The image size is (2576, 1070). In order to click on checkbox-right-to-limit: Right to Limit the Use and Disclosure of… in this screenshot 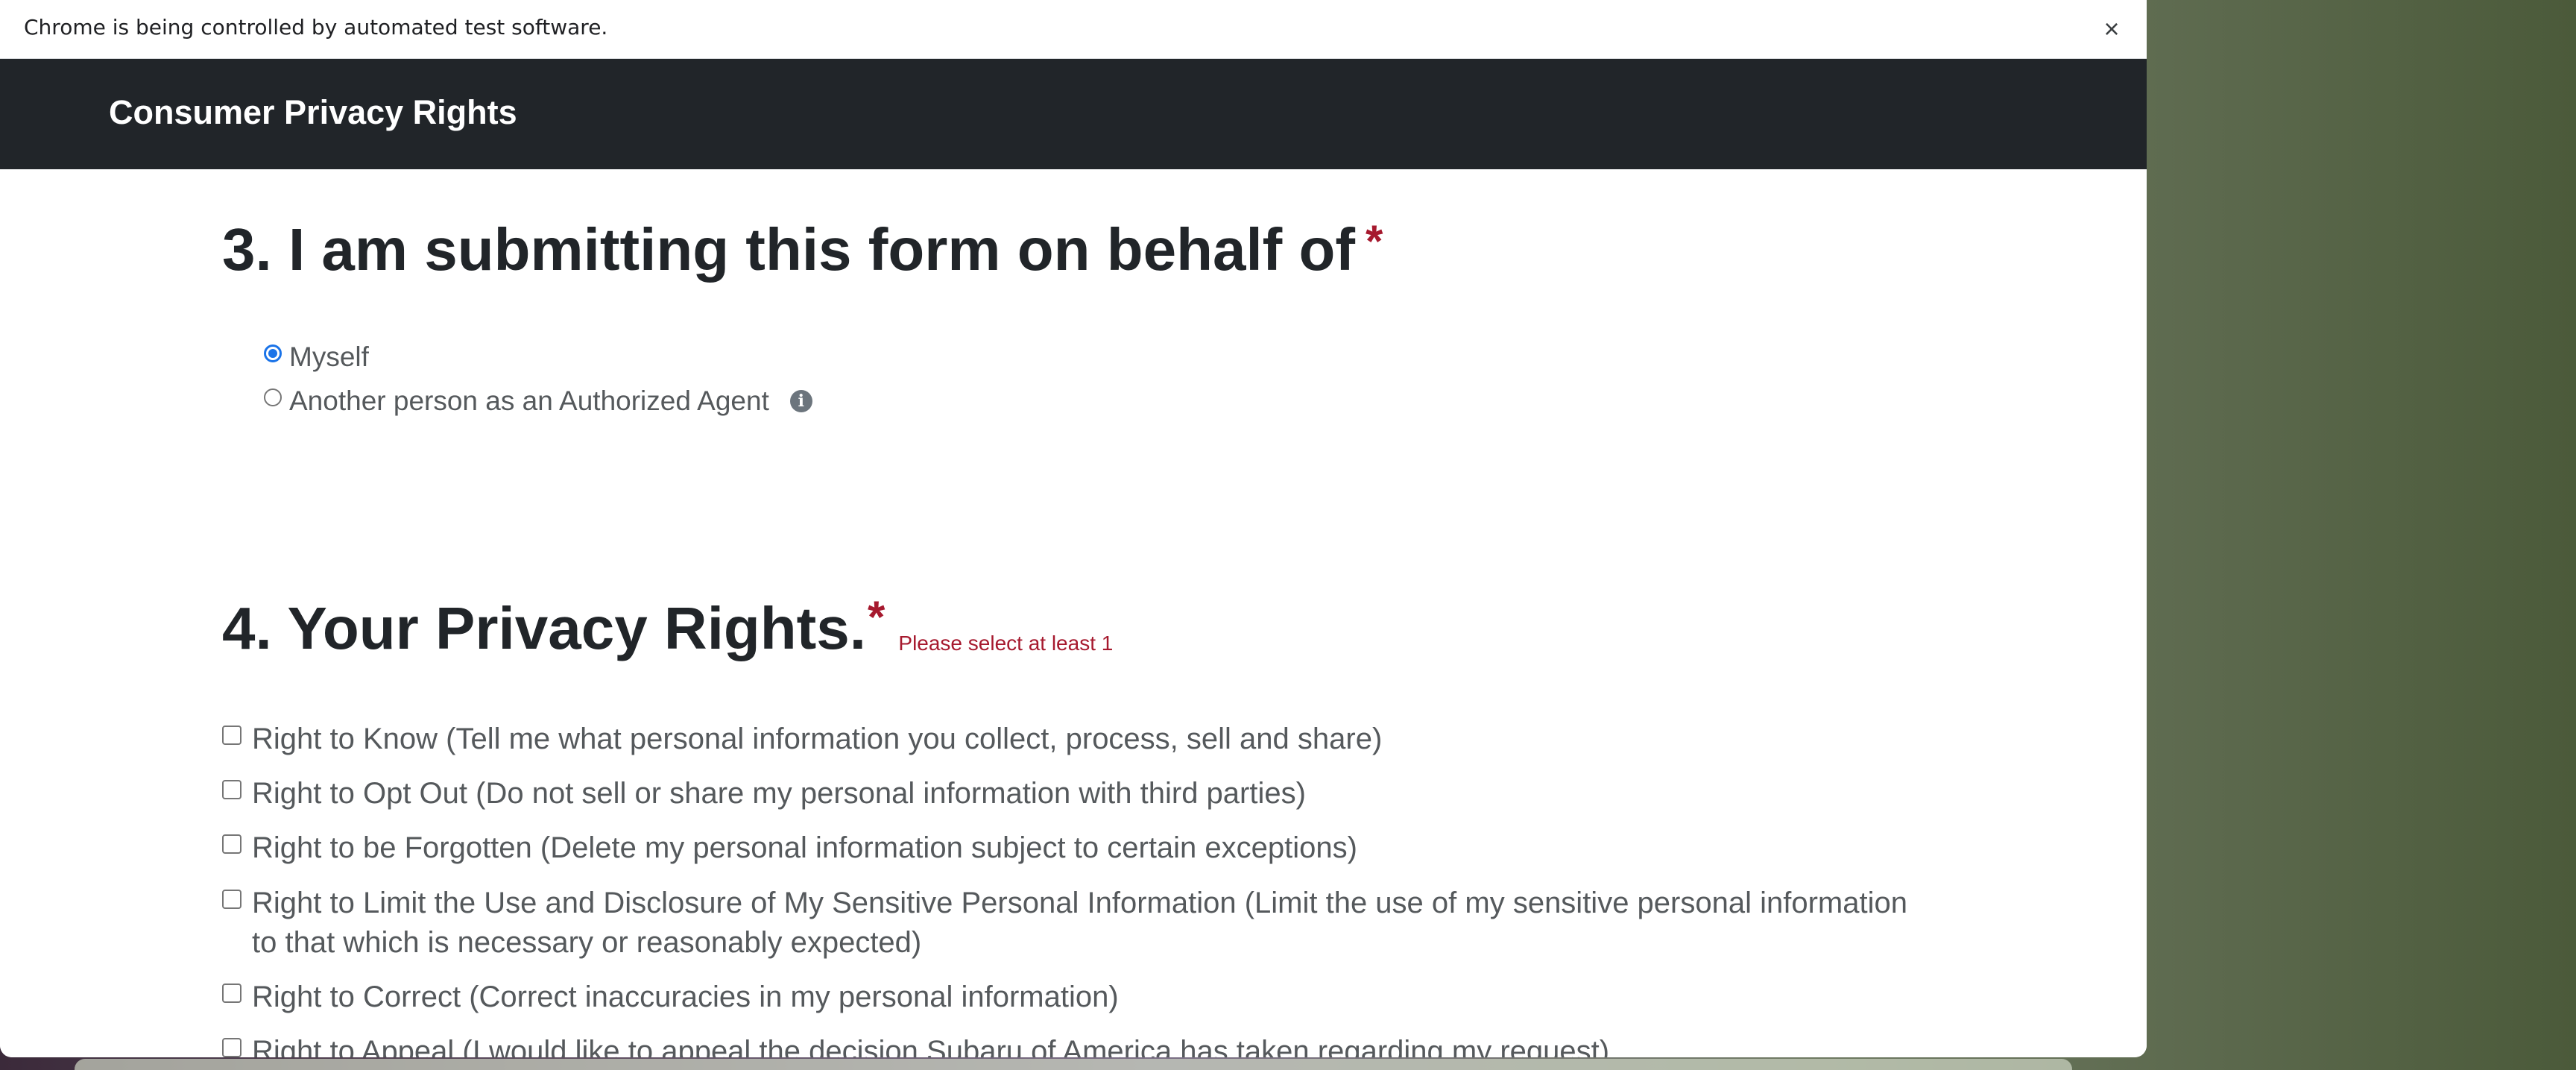, I will do `click(1079, 924)`.